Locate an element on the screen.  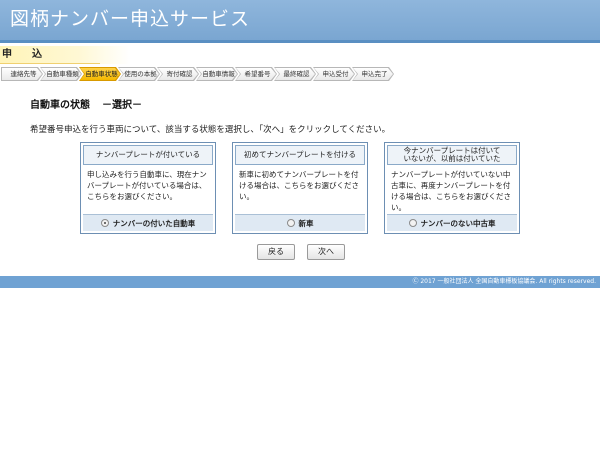
option-heading: 今ナンバープレートは付いて いないが、以前は付いていた is located at coordinates (452, 155).